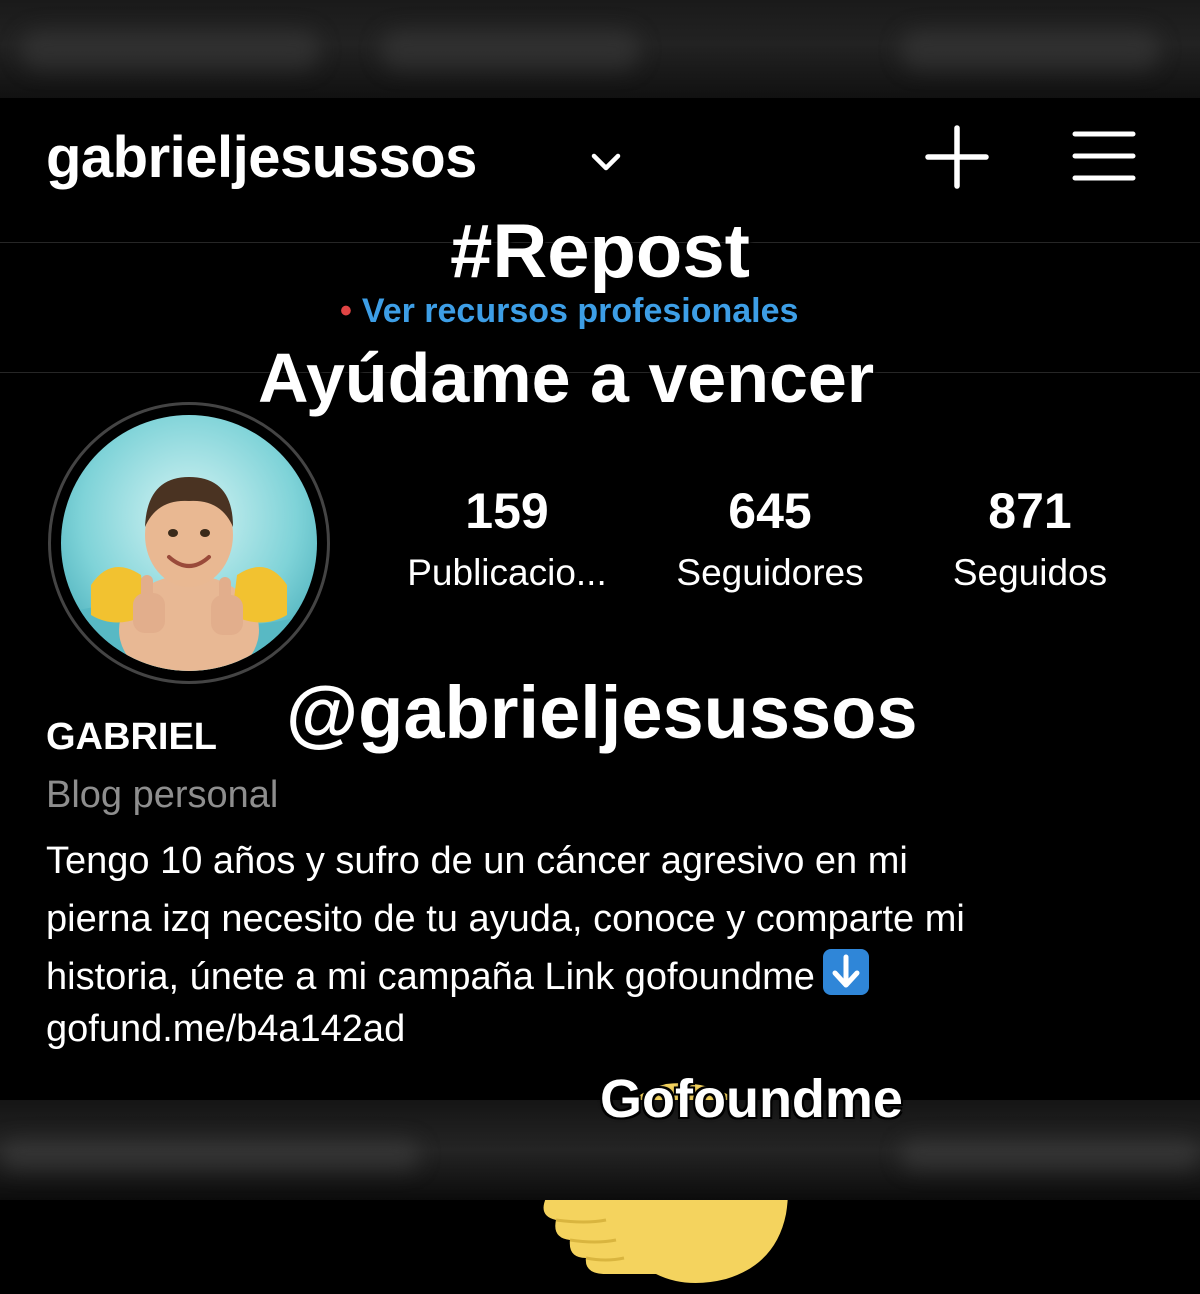 This screenshot has height=1294, width=1200. Describe the element at coordinates (770, 511) in the screenshot. I see `stat-followers-value: 645` at that location.